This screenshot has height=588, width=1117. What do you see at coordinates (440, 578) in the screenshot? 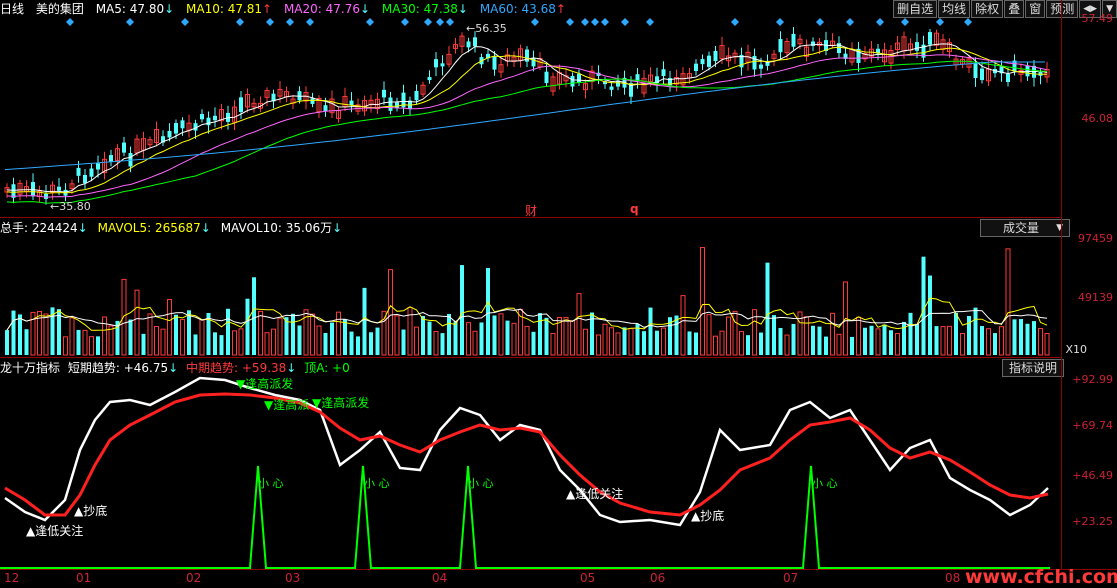
I see `month-label: 04` at bounding box center [440, 578].